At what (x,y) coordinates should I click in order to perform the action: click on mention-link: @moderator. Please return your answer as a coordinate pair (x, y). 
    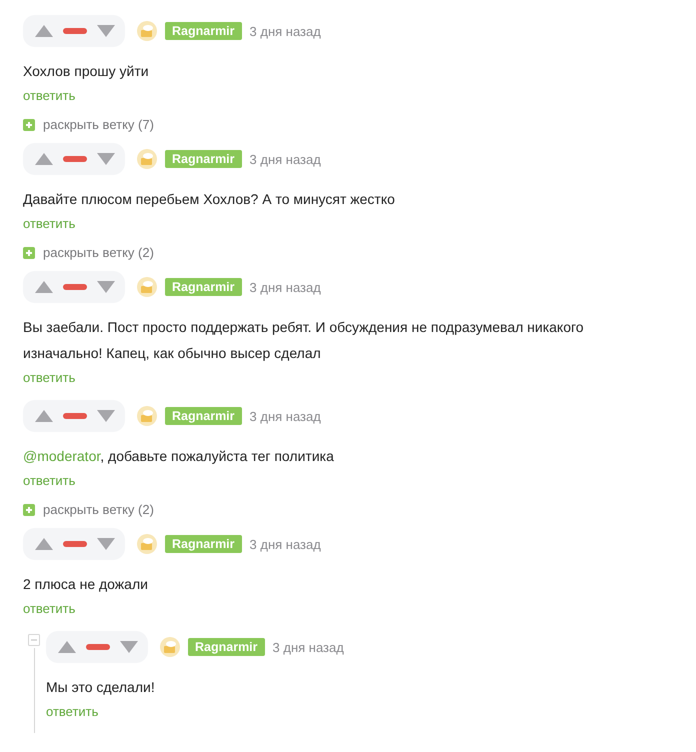
    Looking at the image, I should click on (61, 456).